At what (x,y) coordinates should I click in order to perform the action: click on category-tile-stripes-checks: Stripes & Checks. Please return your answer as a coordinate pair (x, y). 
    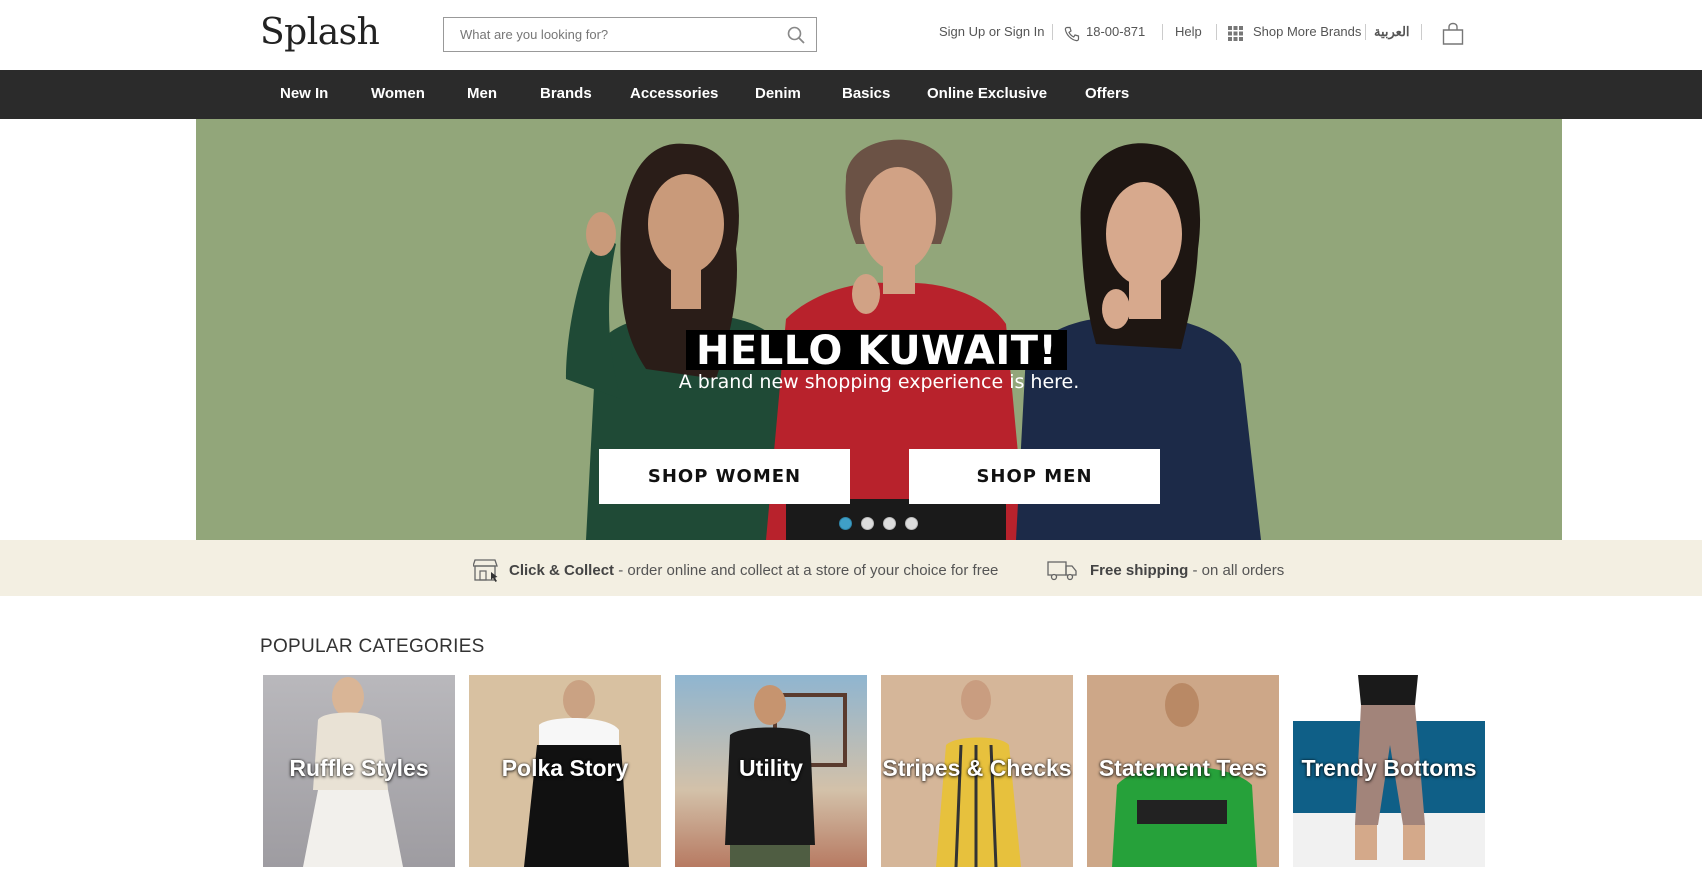
    Looking at the image, I should click on (977, 771).